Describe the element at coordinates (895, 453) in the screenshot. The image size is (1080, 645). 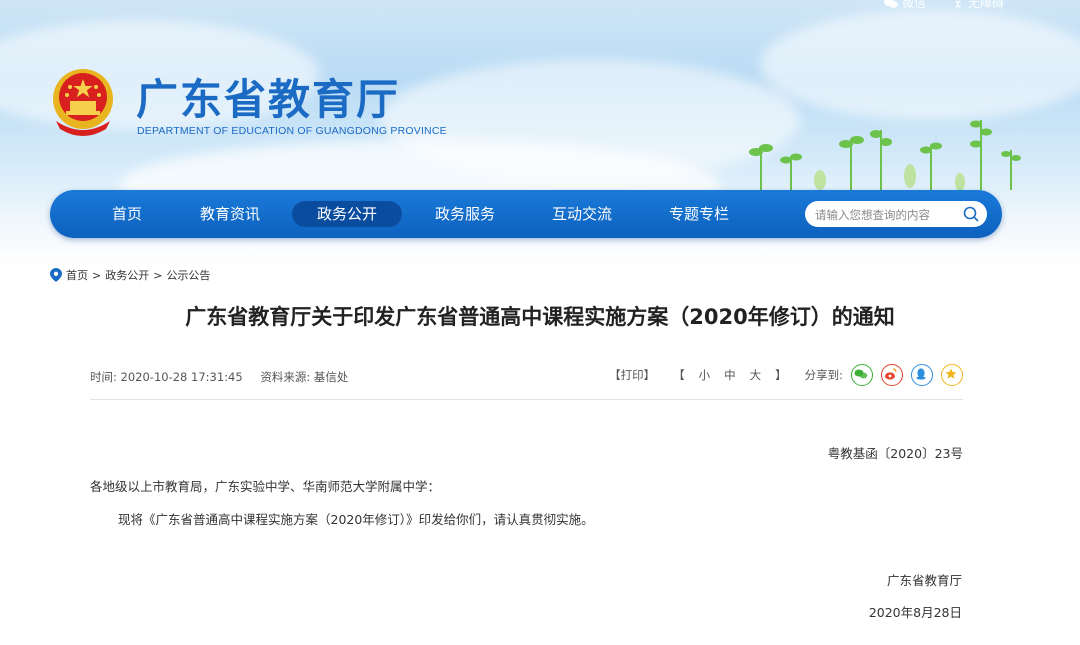
I see `document-number: 粤教基函〔2020〕23号` at that location.